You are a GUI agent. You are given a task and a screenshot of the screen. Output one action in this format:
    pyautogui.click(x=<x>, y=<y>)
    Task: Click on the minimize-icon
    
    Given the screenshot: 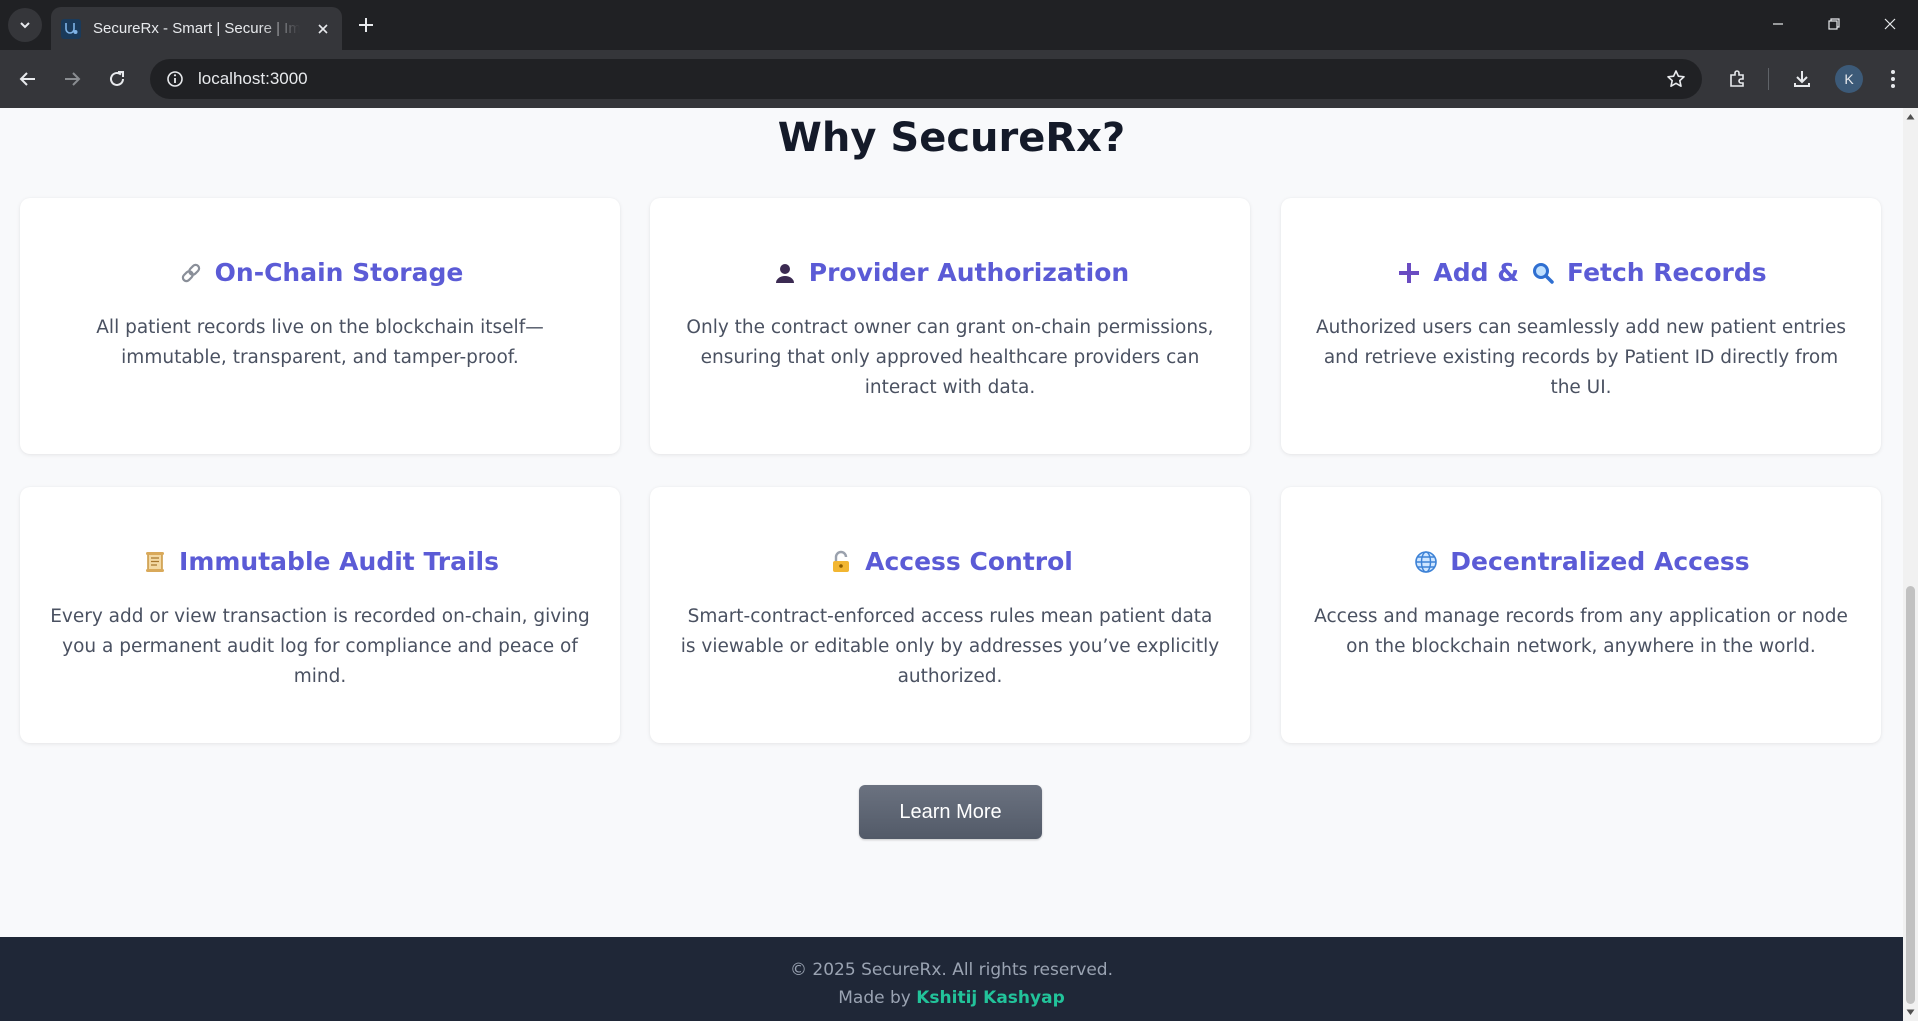 What is the action you would take?
    pyautogui.click(x=1778, y=24)
    